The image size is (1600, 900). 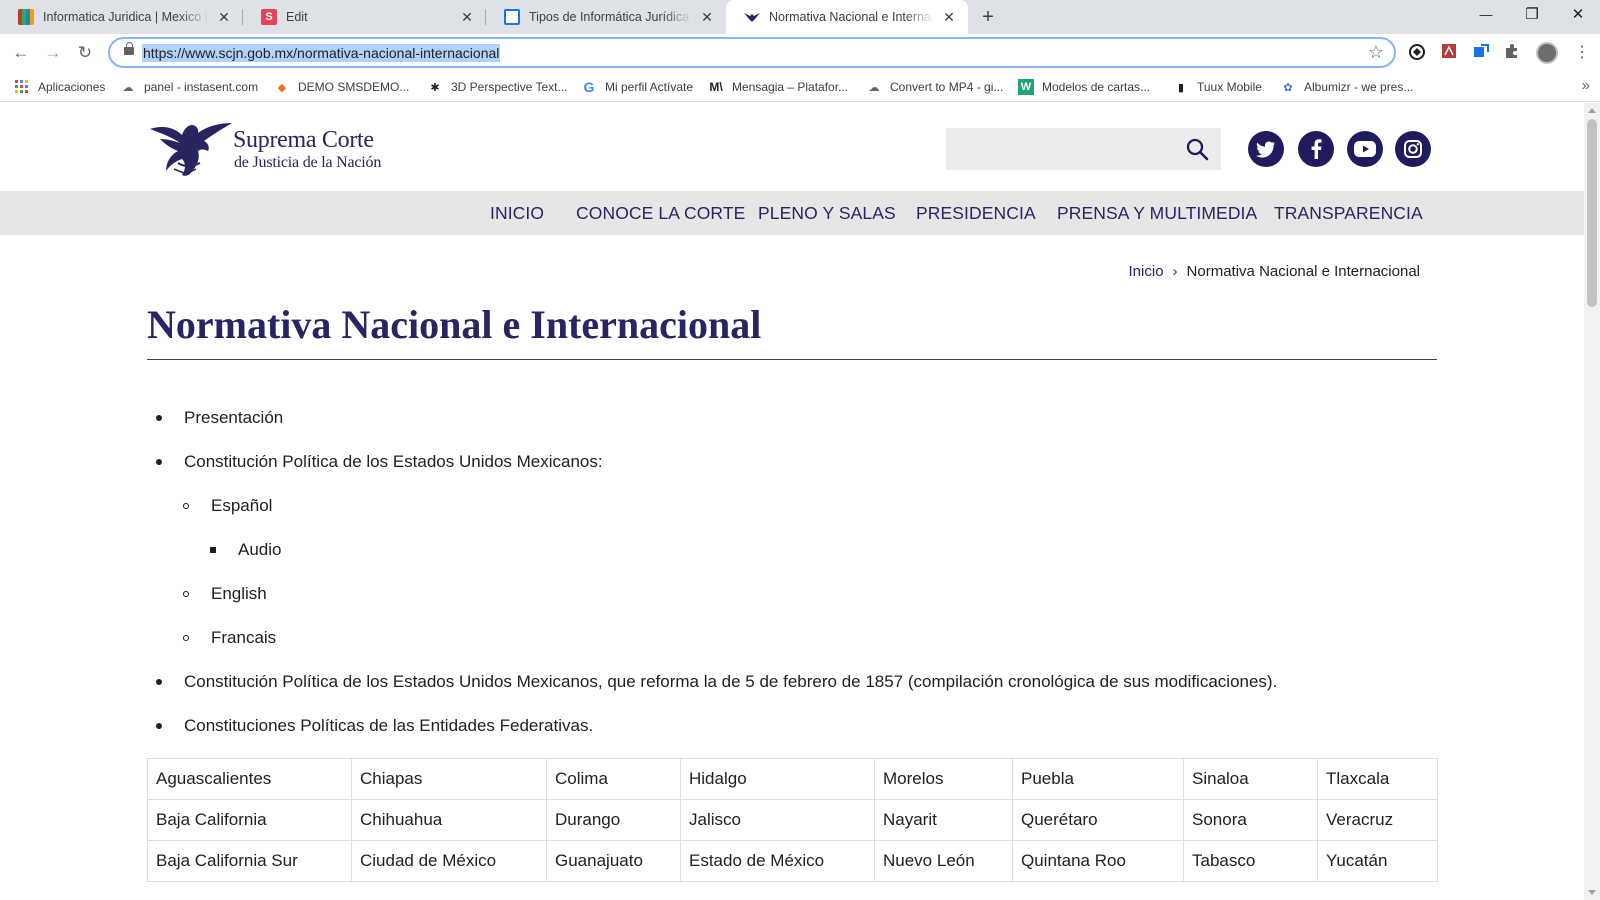 I want to click on youtube-icon, so click(x=1365, y=149).